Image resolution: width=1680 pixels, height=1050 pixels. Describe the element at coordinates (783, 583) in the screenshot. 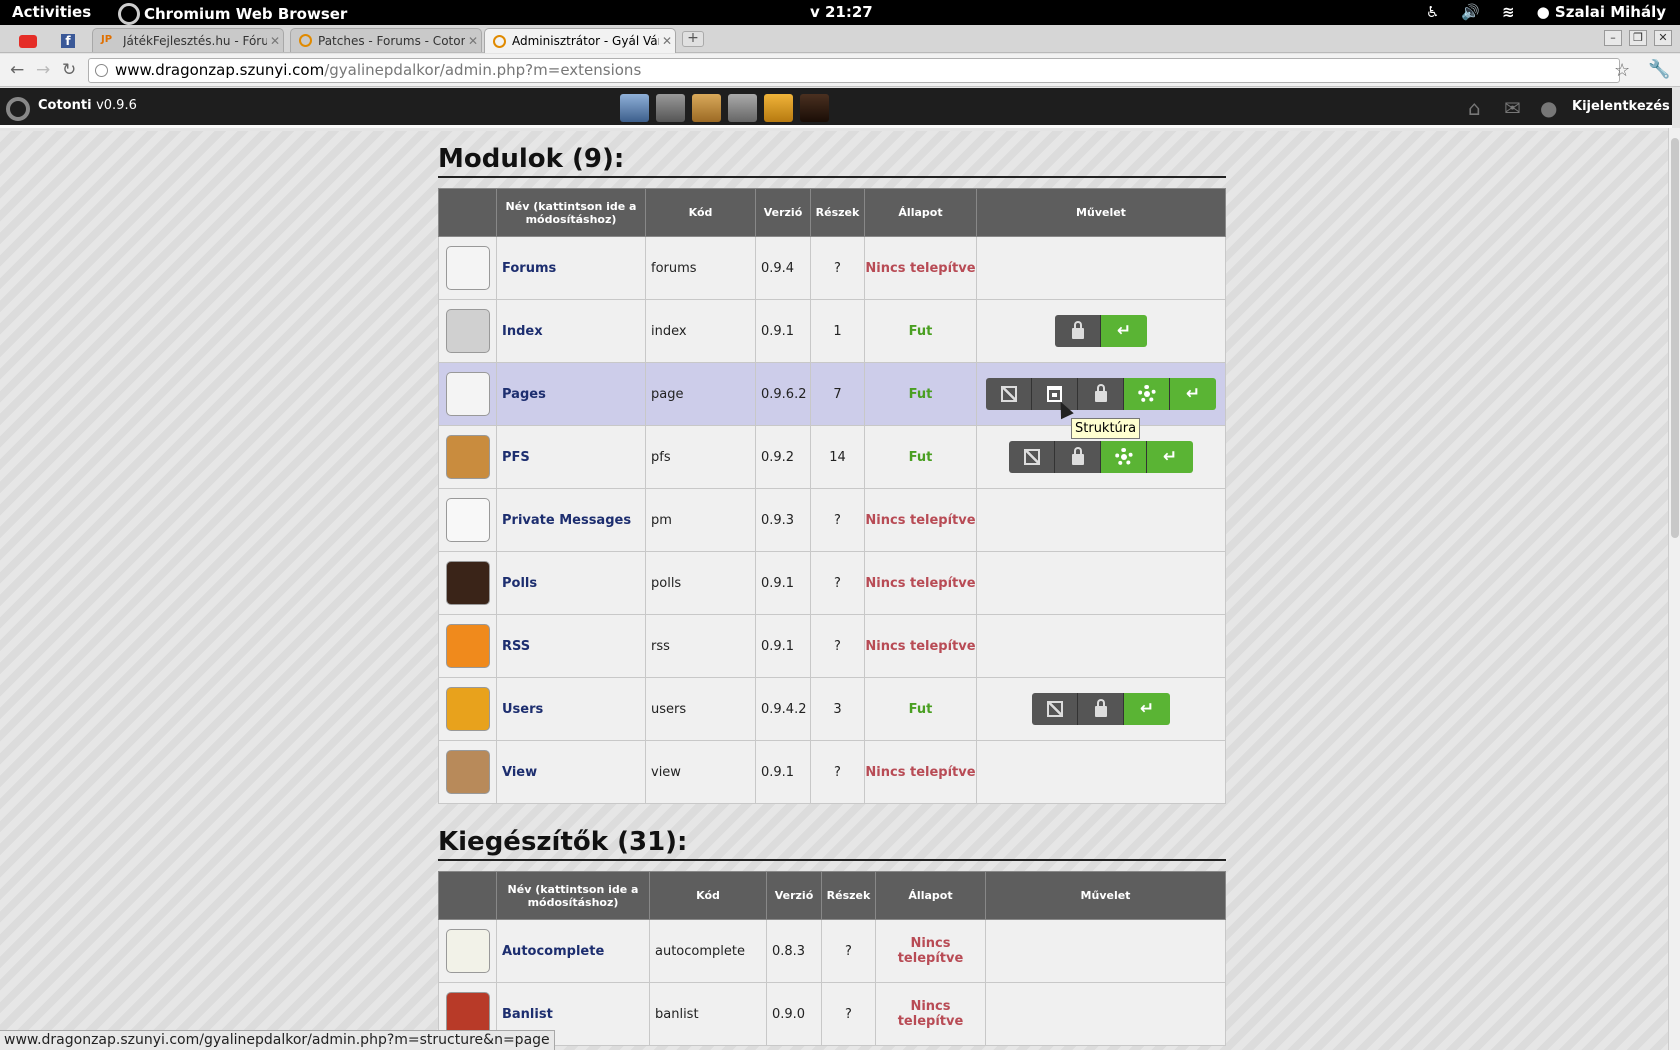

I see `extension-version: 0.9.1` at that location.